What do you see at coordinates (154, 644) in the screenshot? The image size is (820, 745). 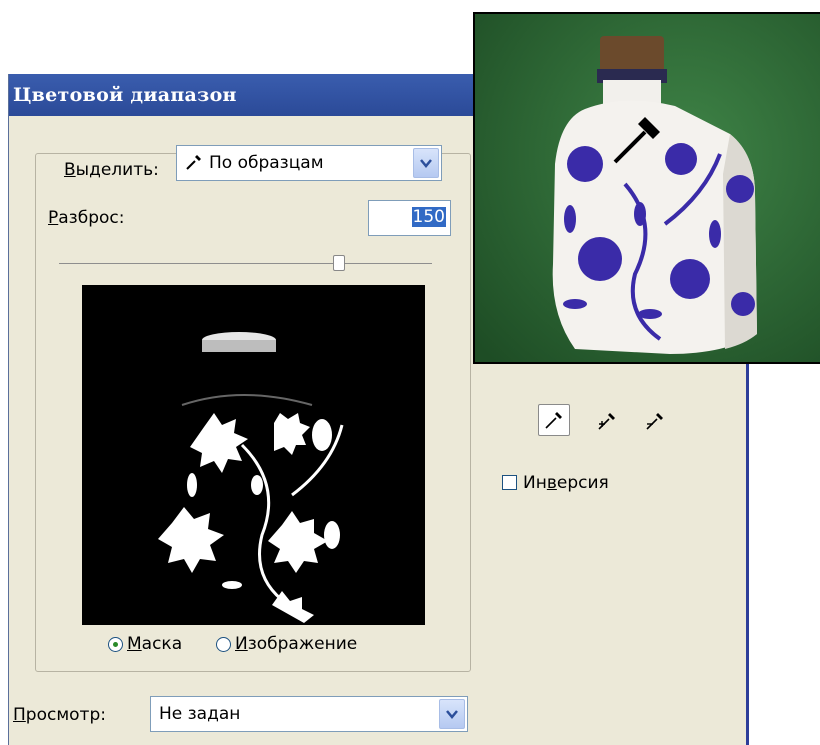 I see `mask-radio-label: Маска` at bounding box center [154, 644].